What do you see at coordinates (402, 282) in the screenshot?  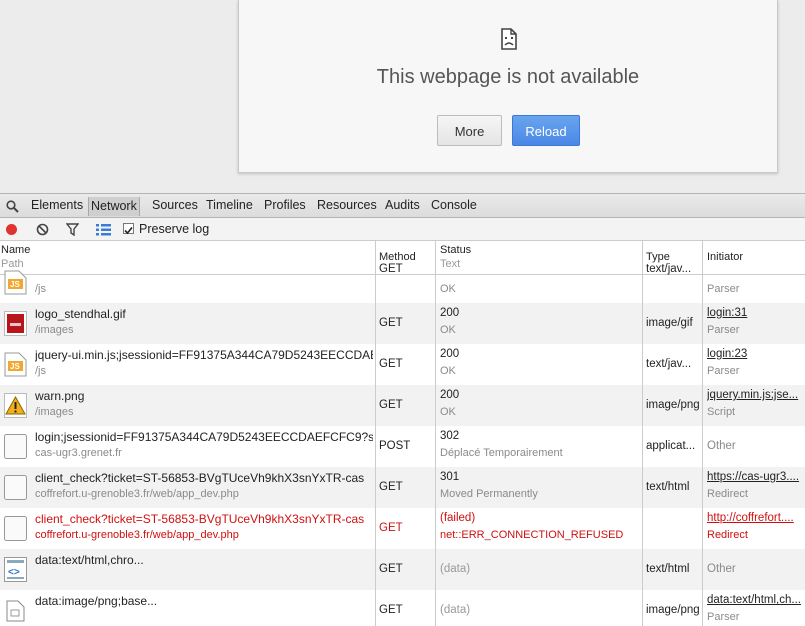 I see `table-row: JS/js GET OK text/jav... Parser` at bounding box center [402, 282].